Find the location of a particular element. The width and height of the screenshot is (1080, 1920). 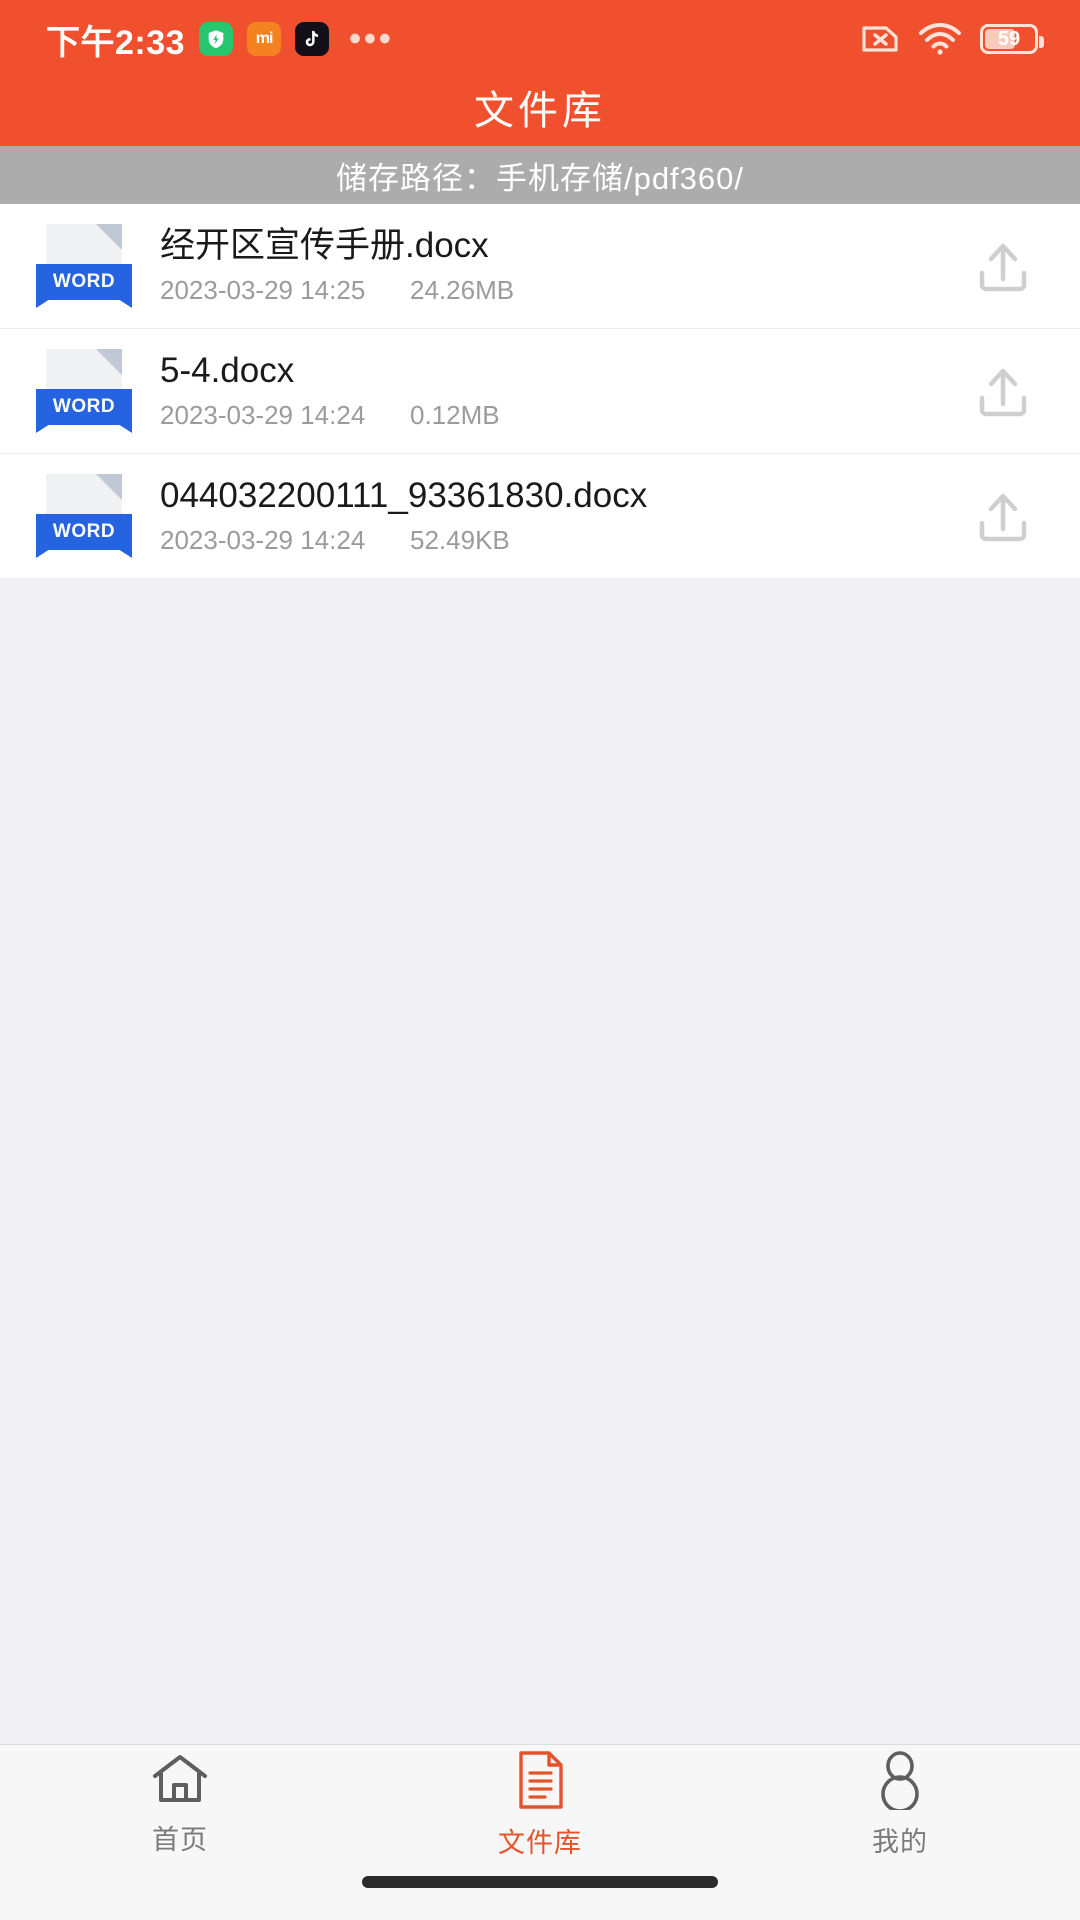

file-name: 5-4.docx is located at coordinates (227, 371).